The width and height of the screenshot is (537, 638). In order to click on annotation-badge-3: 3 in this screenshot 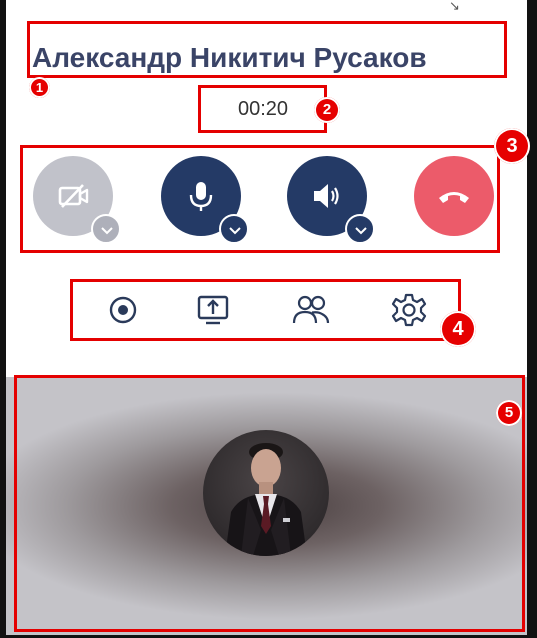, I will do `click(512, 146)`.